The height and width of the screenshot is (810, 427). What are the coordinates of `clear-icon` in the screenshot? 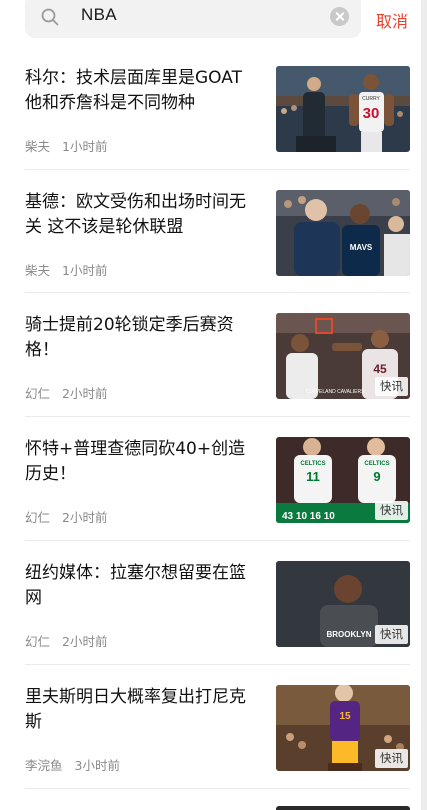 It's located at (339, 16).